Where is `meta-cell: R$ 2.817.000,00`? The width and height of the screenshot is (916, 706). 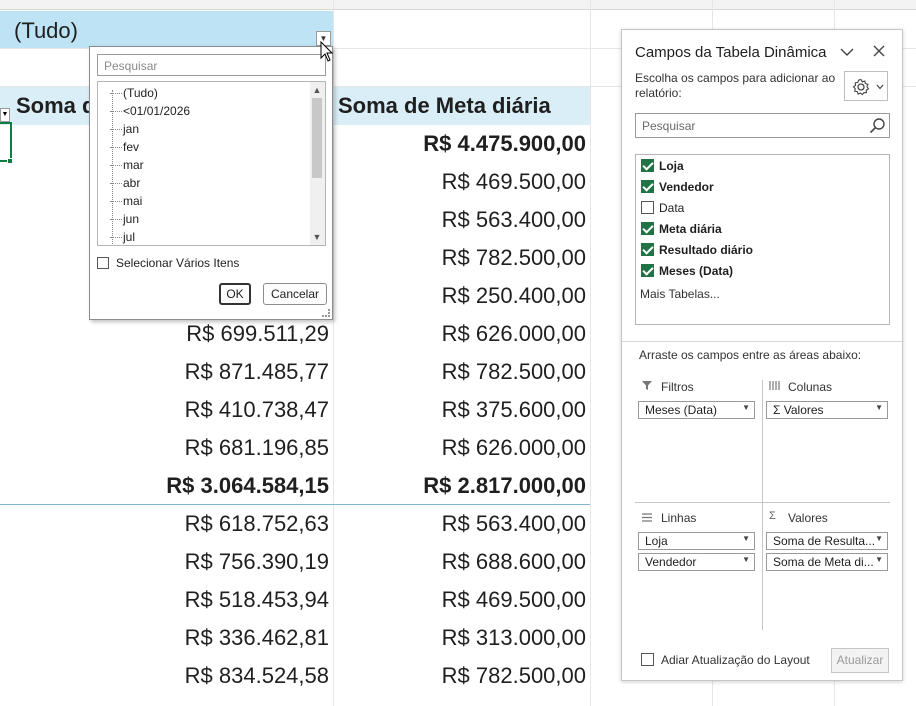 meta-cell: R$ 2.817.000,00 is located at coordinates (504, 486).